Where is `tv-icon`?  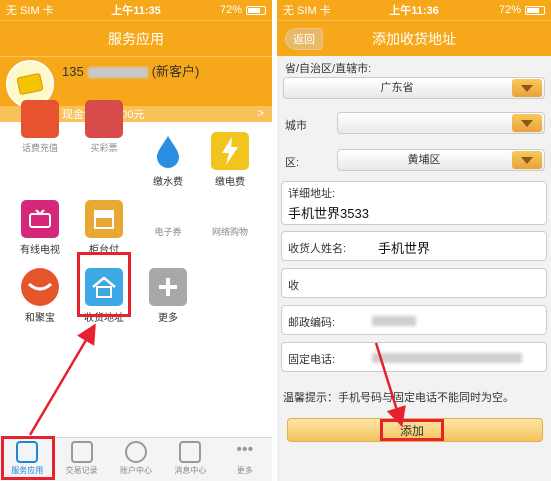
tv-icon is located at coordinates (40, 219).